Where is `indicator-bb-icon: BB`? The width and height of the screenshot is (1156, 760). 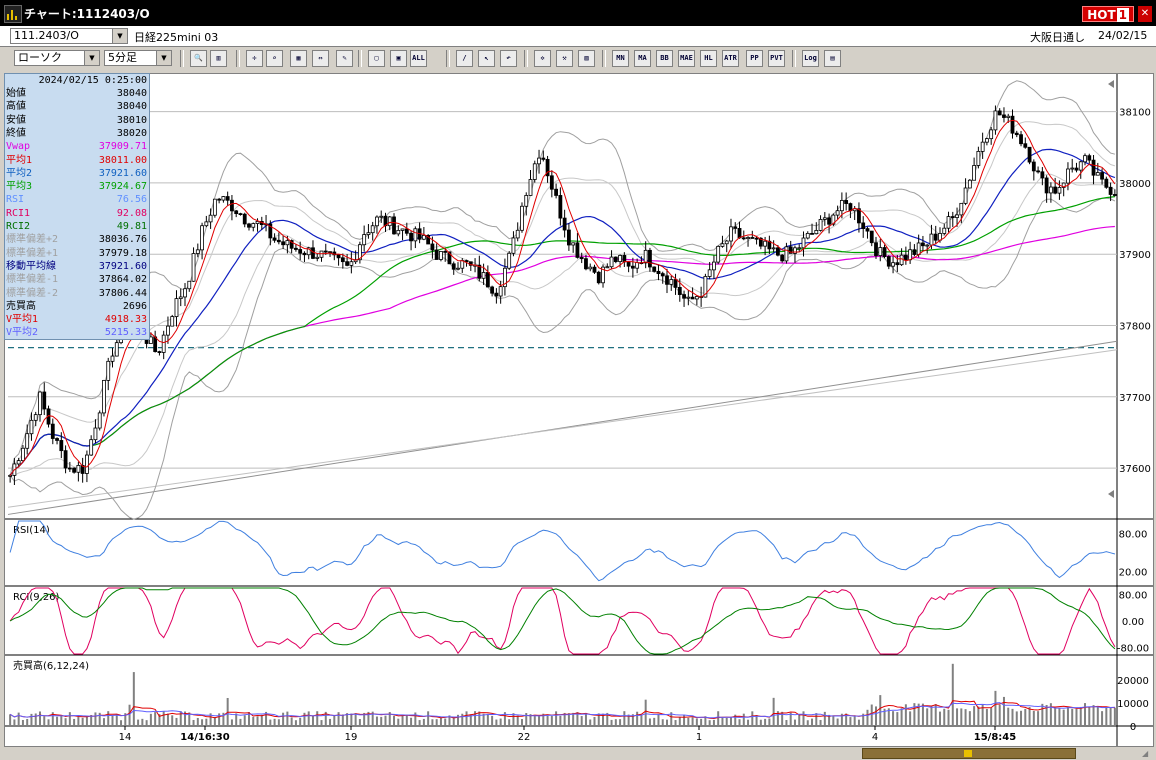 indicator-bb-icon: BB is located at coordinates (664, 58).